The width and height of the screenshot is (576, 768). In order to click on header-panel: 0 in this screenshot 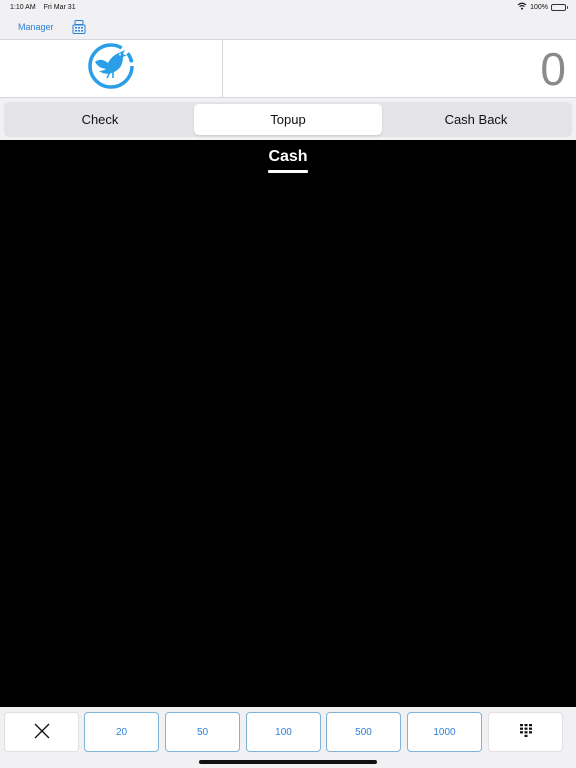, I will do `click(288, 68)`.